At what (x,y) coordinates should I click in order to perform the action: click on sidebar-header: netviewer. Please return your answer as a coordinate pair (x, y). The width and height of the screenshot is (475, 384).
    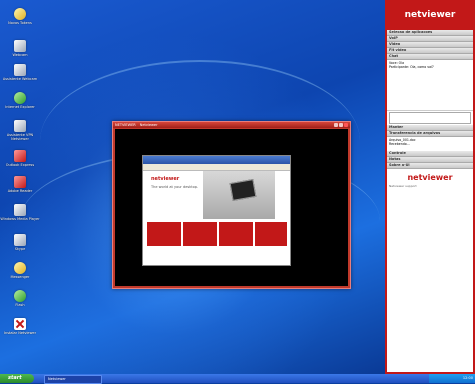
    Looking at the image, I should click on (430, 14).